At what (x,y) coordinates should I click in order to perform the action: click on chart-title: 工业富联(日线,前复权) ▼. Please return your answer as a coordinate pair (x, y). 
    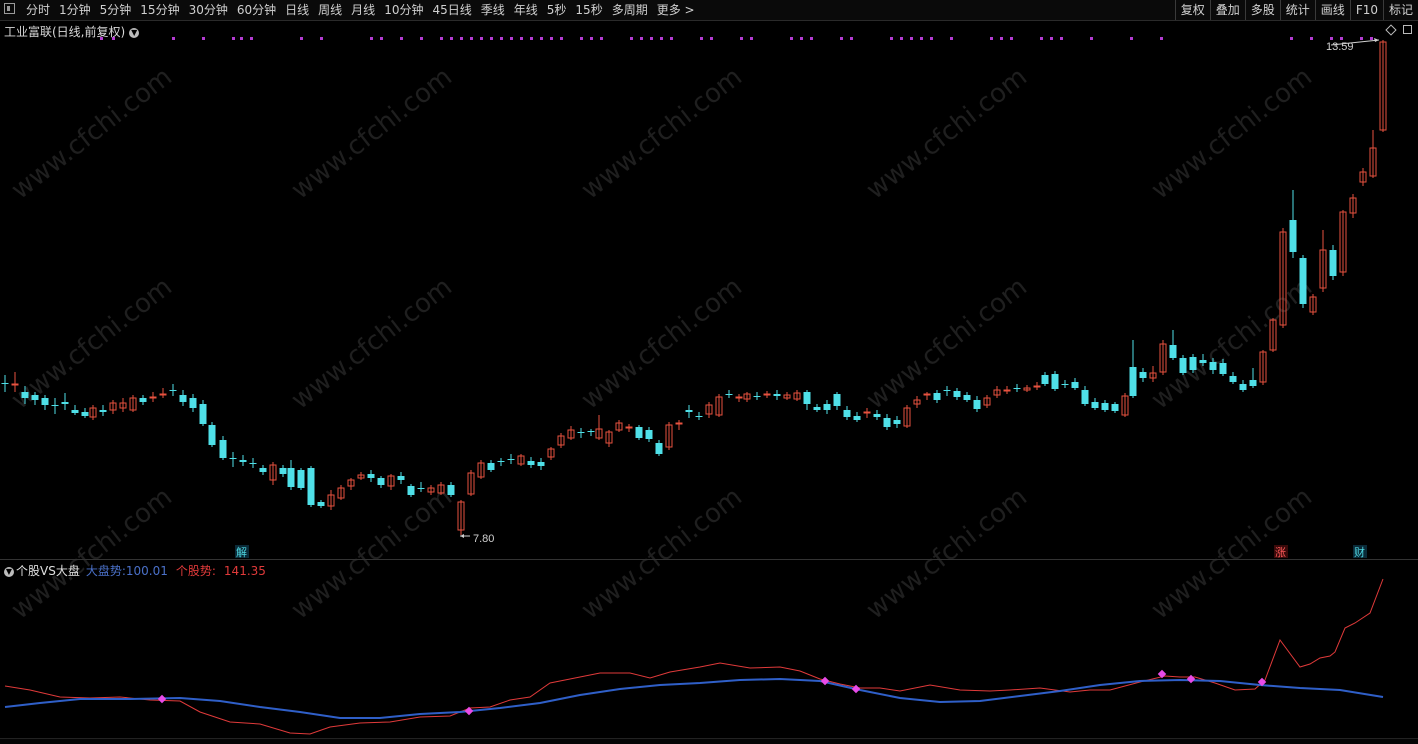
    Looking at the image, I should click on (72, 31).